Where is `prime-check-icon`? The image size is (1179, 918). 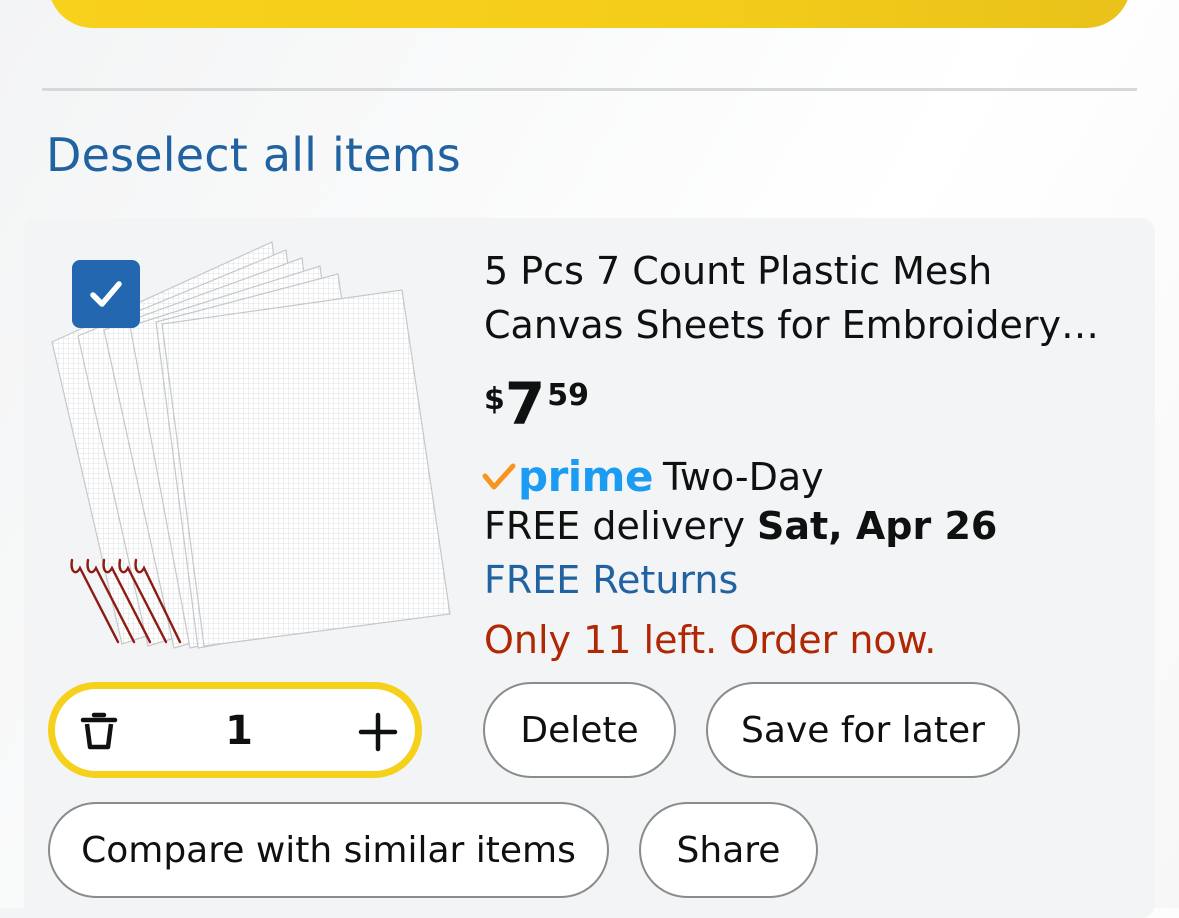 prime-check-icon is located at coordinates (499, 476).